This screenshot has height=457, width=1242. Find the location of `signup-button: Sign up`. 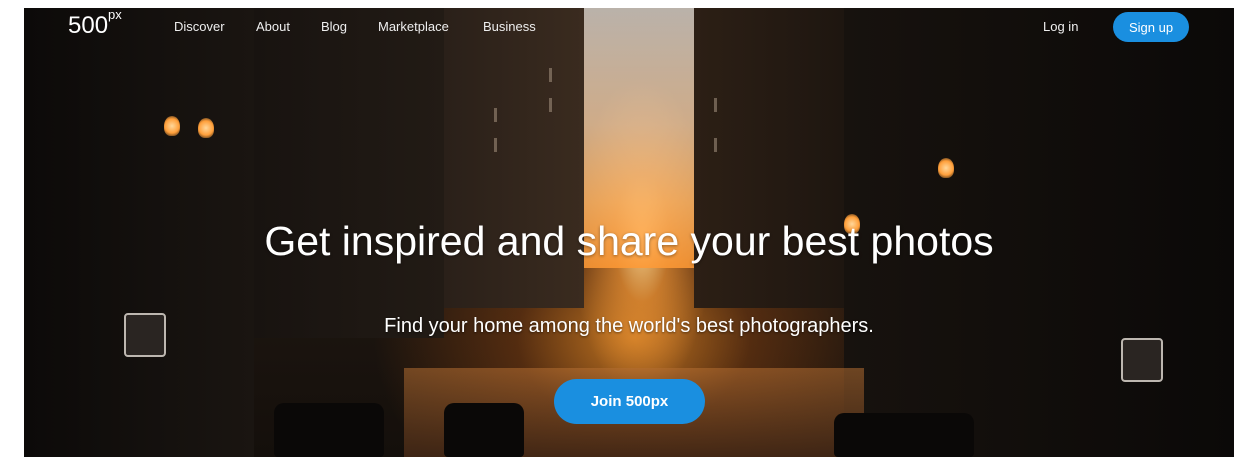

signup-button: Sign up is located at coordinates (1151, 27).